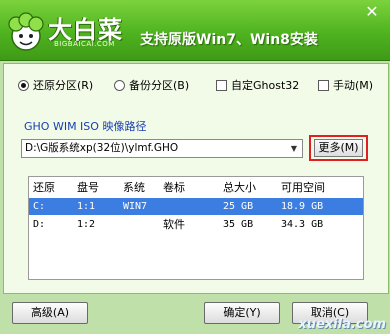 The height and width of the screenshot is (334, 390). I want to click on close-icon: ✕, so click(372, 11).